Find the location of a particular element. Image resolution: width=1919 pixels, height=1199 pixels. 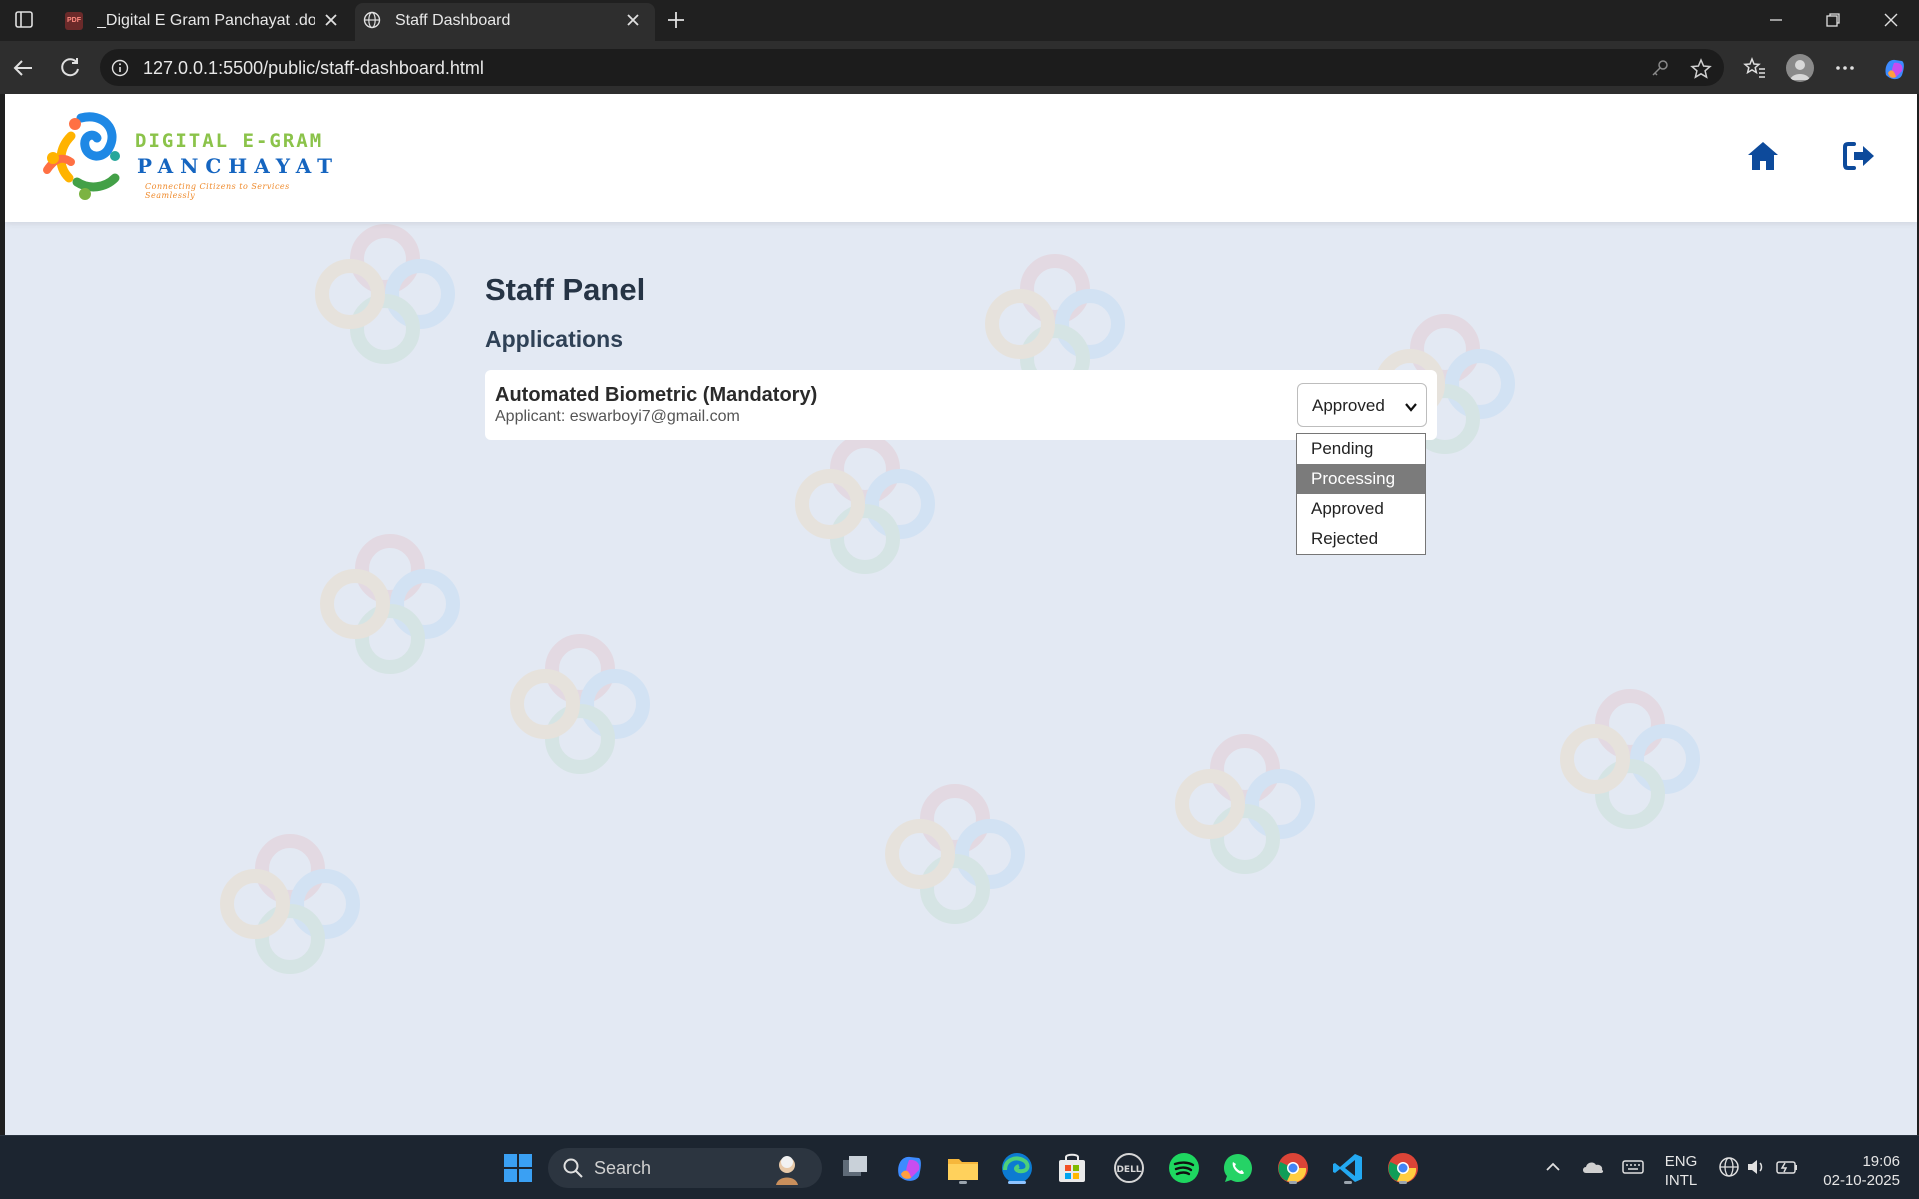

status-option-processing: Processing is located at coordinates (1361, 479).